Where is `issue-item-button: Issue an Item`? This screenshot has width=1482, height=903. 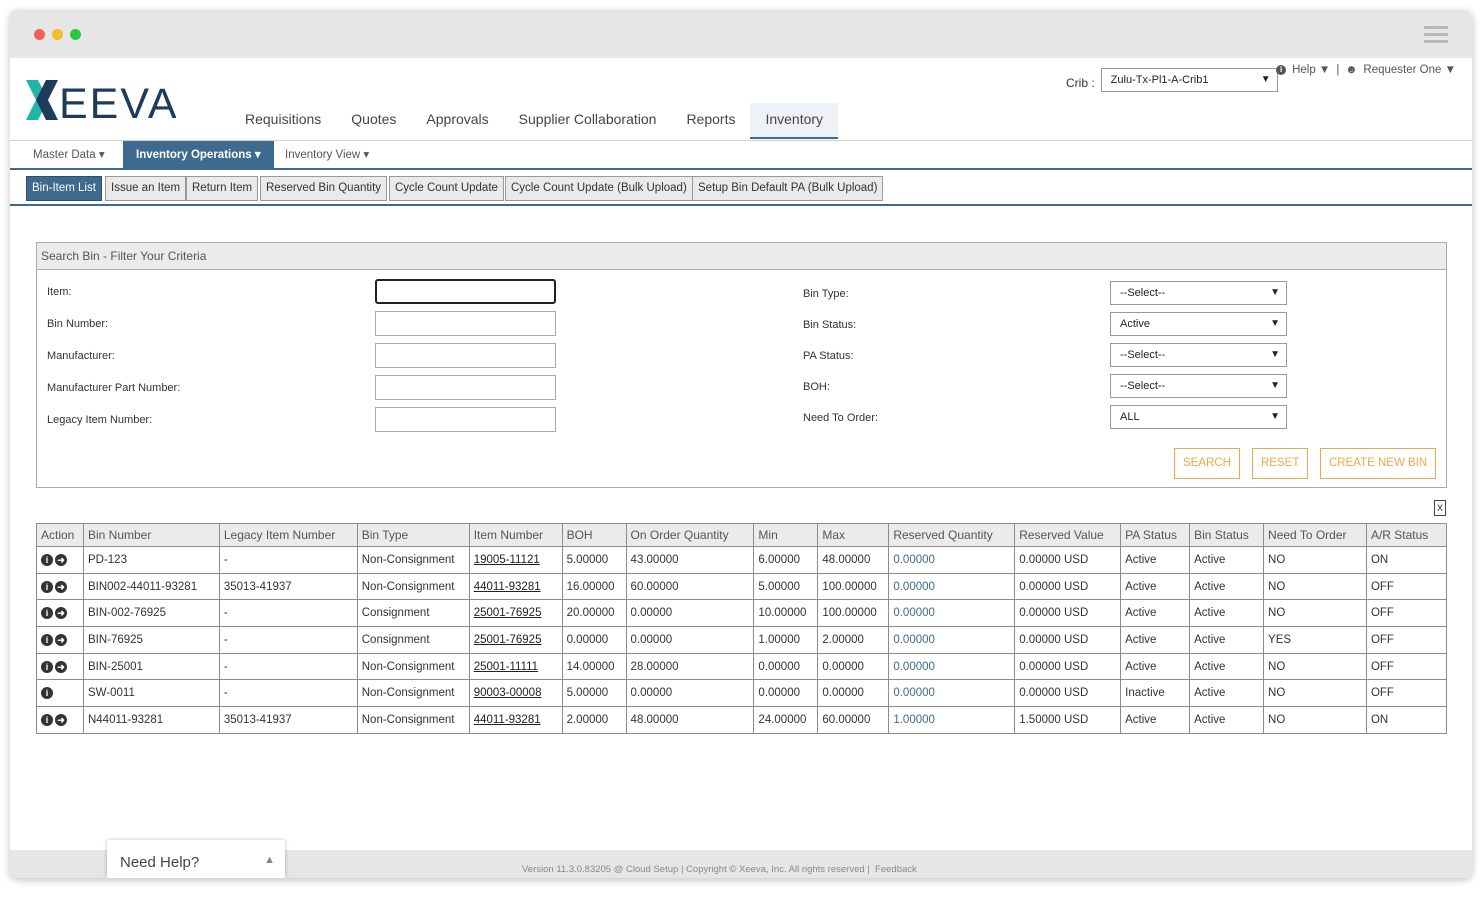
issue-item-button: Issue an Item is located at coordinates (146, 188).